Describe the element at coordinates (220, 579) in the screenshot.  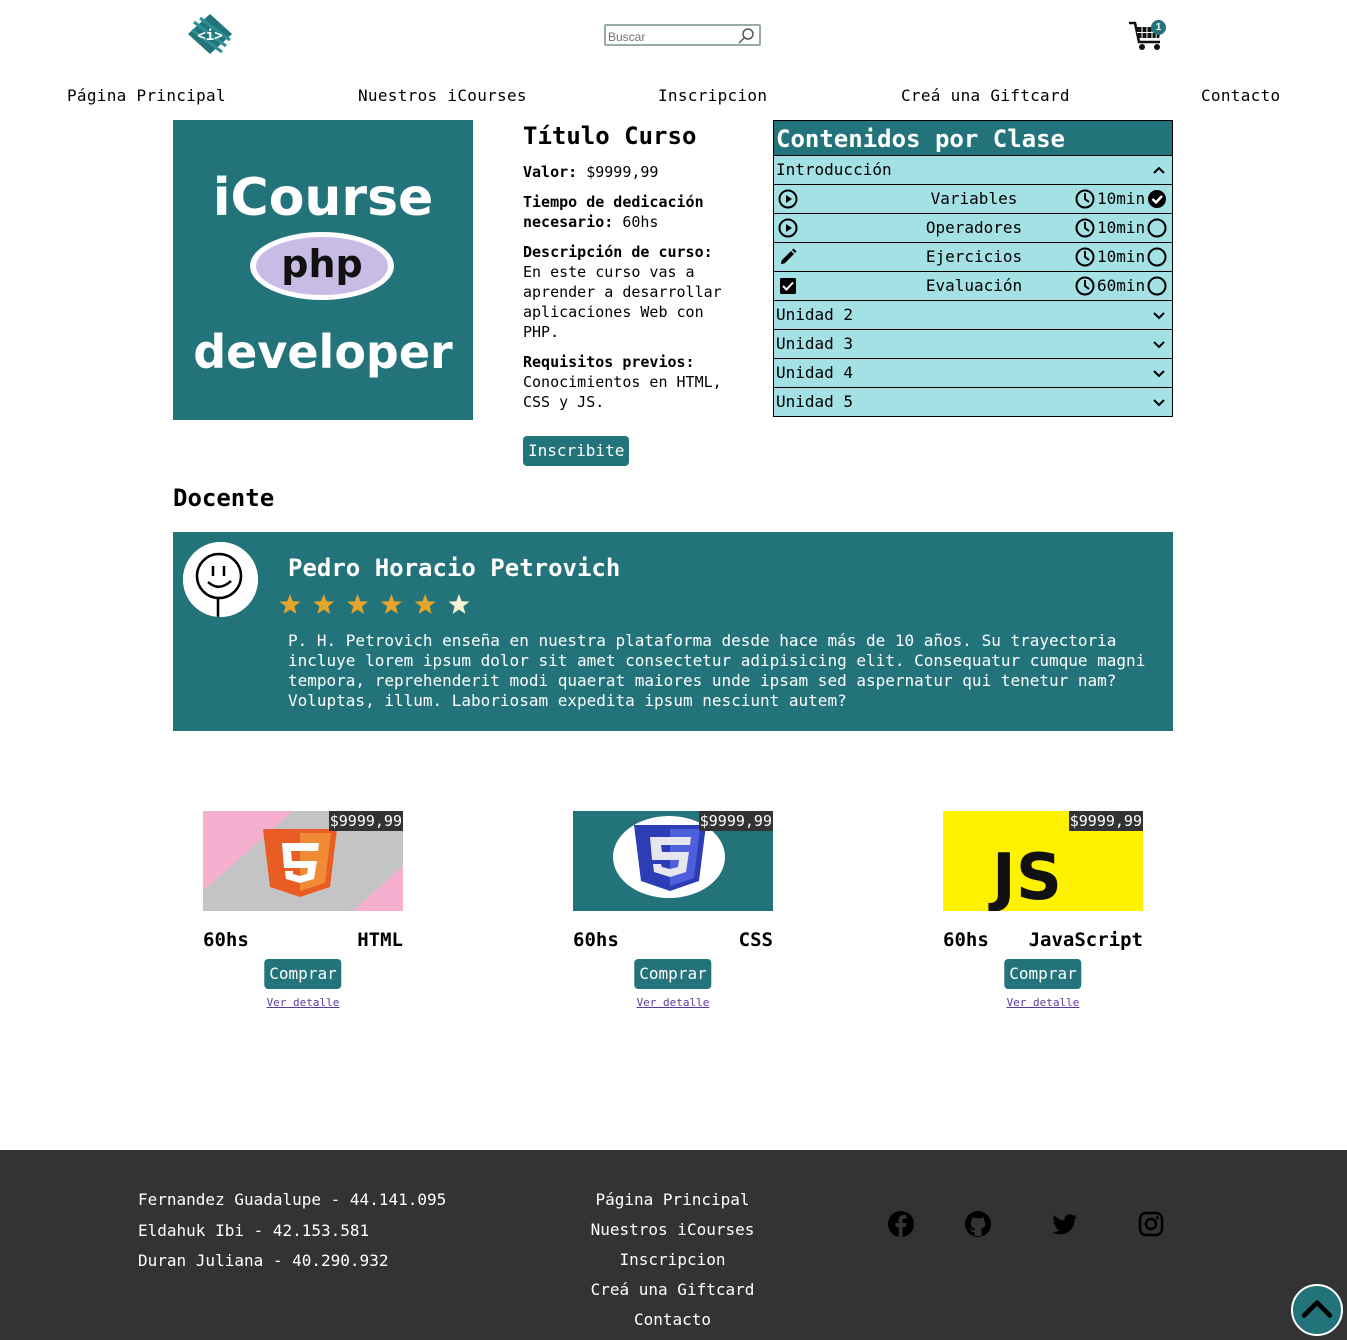
I see `teacher-avatar` at that location.